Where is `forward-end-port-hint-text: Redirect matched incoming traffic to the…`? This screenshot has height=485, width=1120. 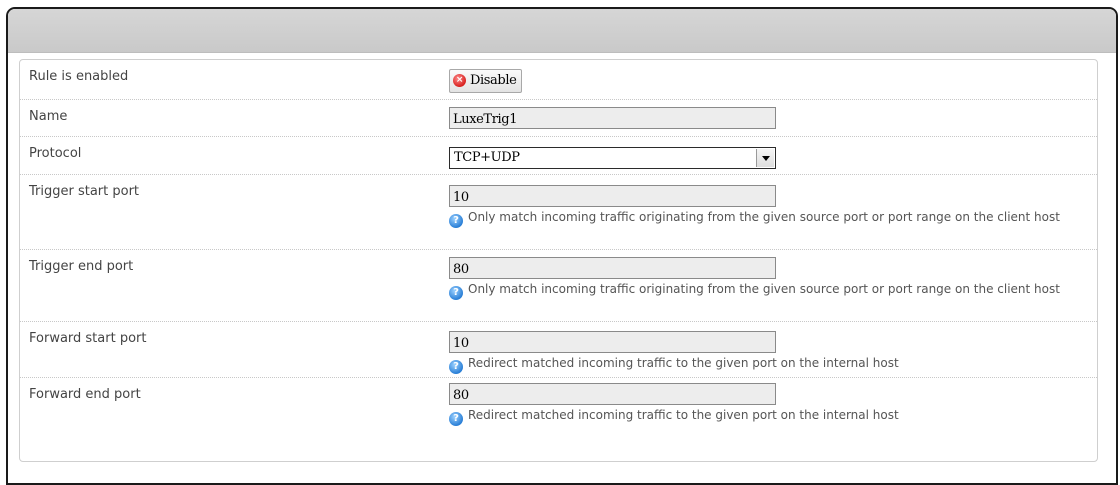 forward-end-port-hint-text: Redirect matched incoming traffic to the… is located at coordinates (683, 415).